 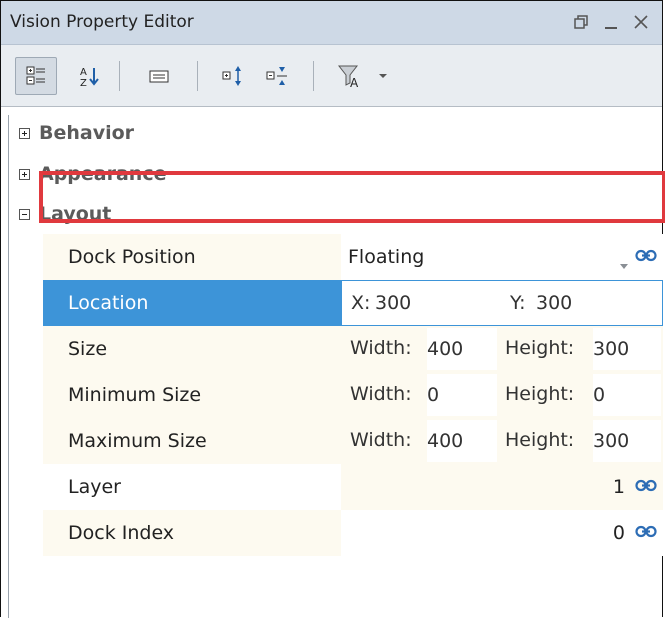 What do you see at coordinates (618, 487) in the screenshot?
I see `property-value: 1` at bounding box center [618, 487].